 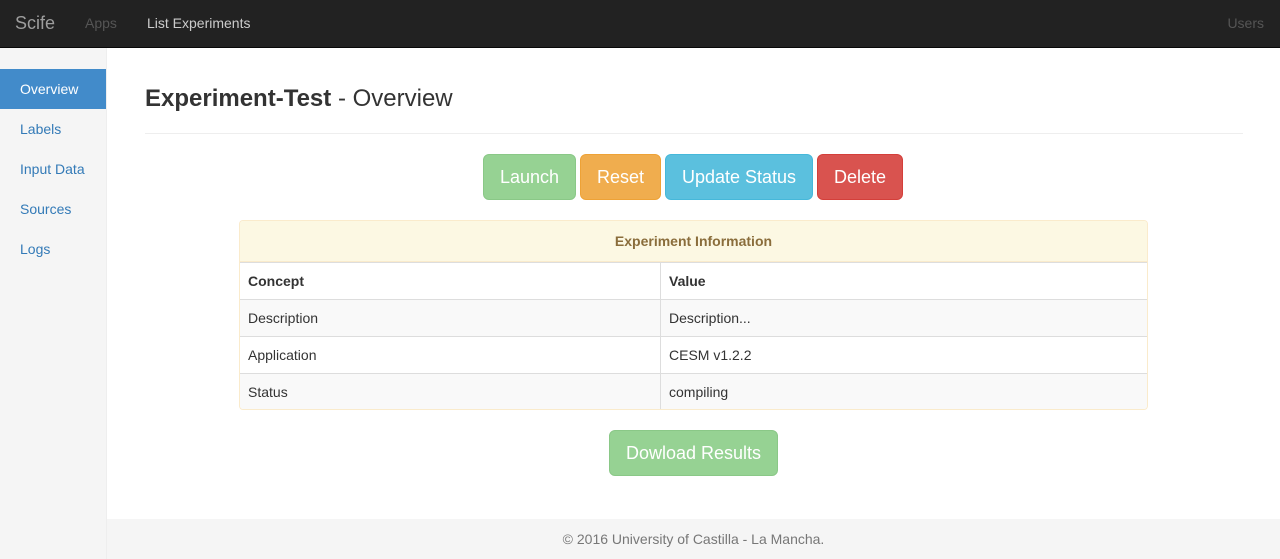 I want to click on update-status-button: Update Status, so click(x=739, y=177).